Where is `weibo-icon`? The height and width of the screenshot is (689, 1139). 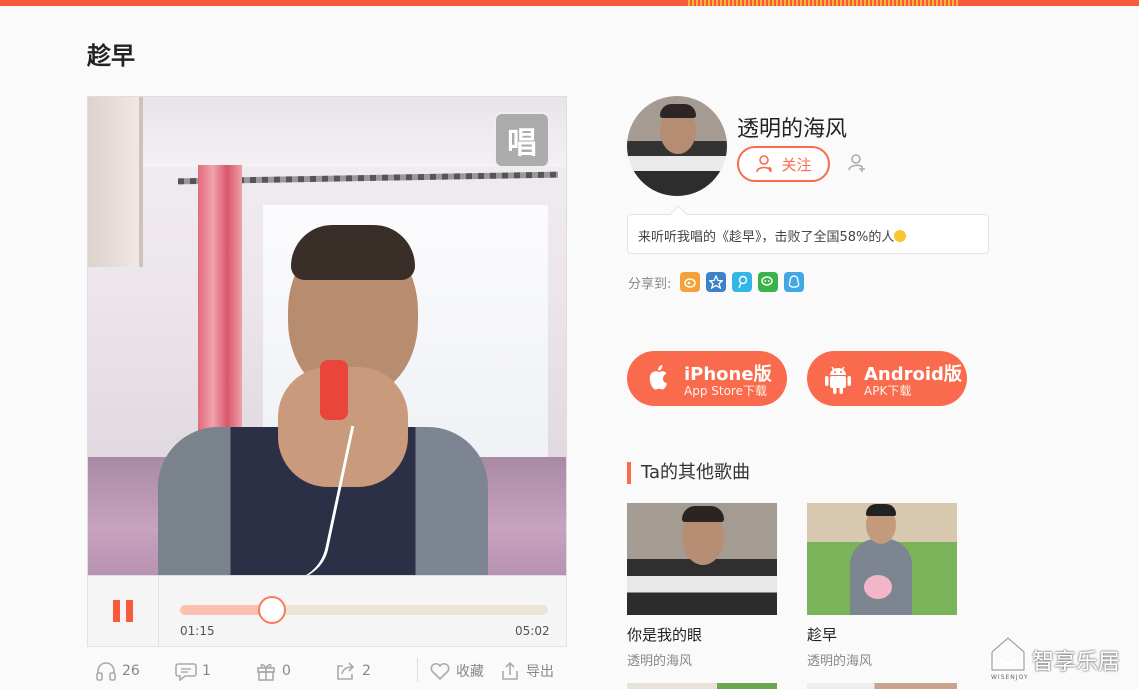
weibo-icon is located at coordinates (690, 282).